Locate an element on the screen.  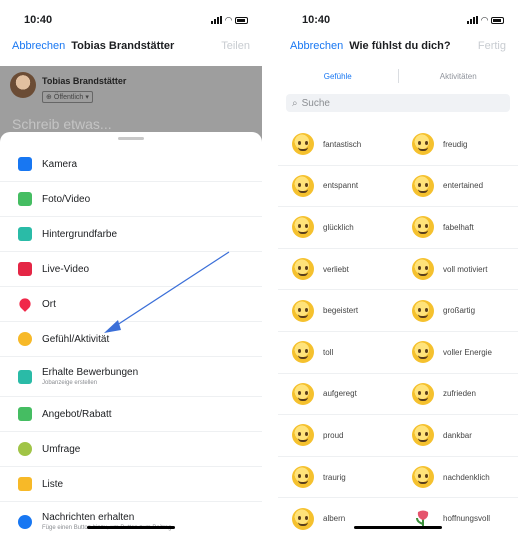
feeling-option: aufgeregt is located at coordinates (338, 394).